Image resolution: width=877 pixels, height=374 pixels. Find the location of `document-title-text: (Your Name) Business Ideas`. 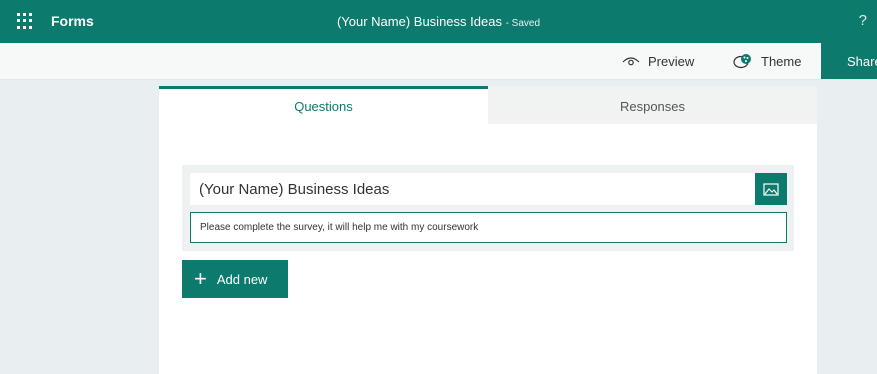

document-title-text: (Your Name) Business Ideas is located at coordinates (419, 21).